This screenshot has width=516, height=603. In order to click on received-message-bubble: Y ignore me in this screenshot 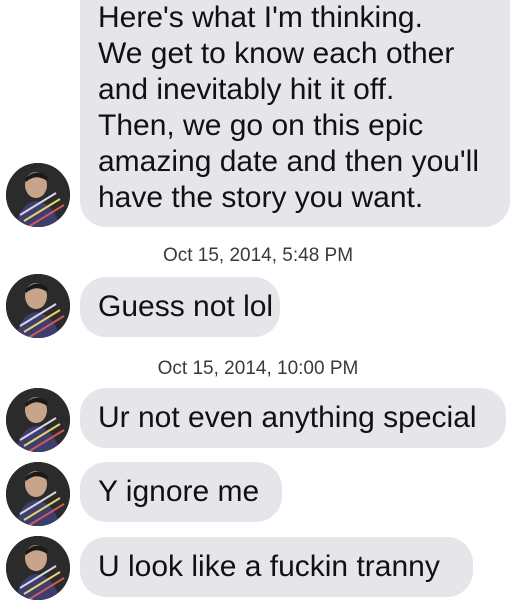, I will do `click(181, 492)`.